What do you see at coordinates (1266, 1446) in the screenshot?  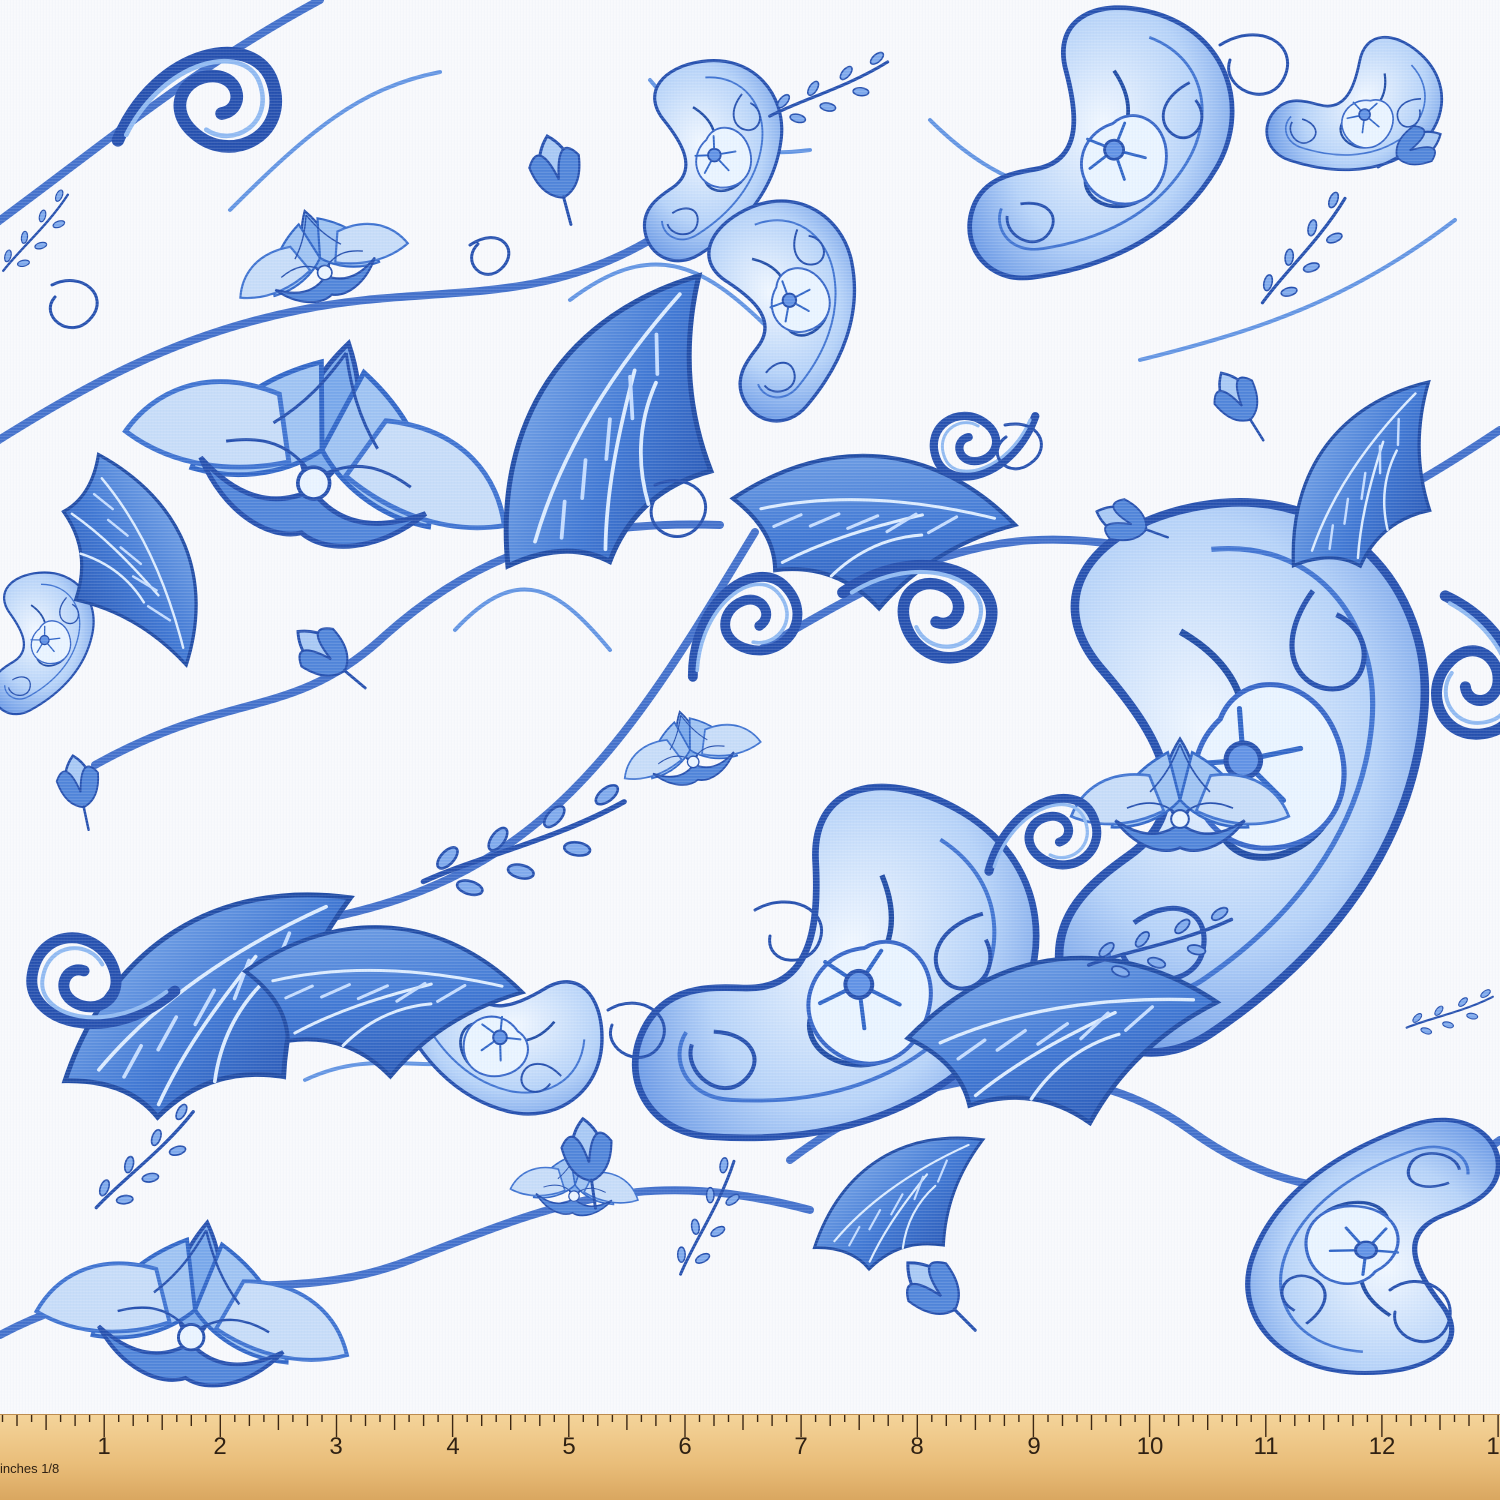 I see `ruler-number-11: 11` at bounding box center [1266, 1446].